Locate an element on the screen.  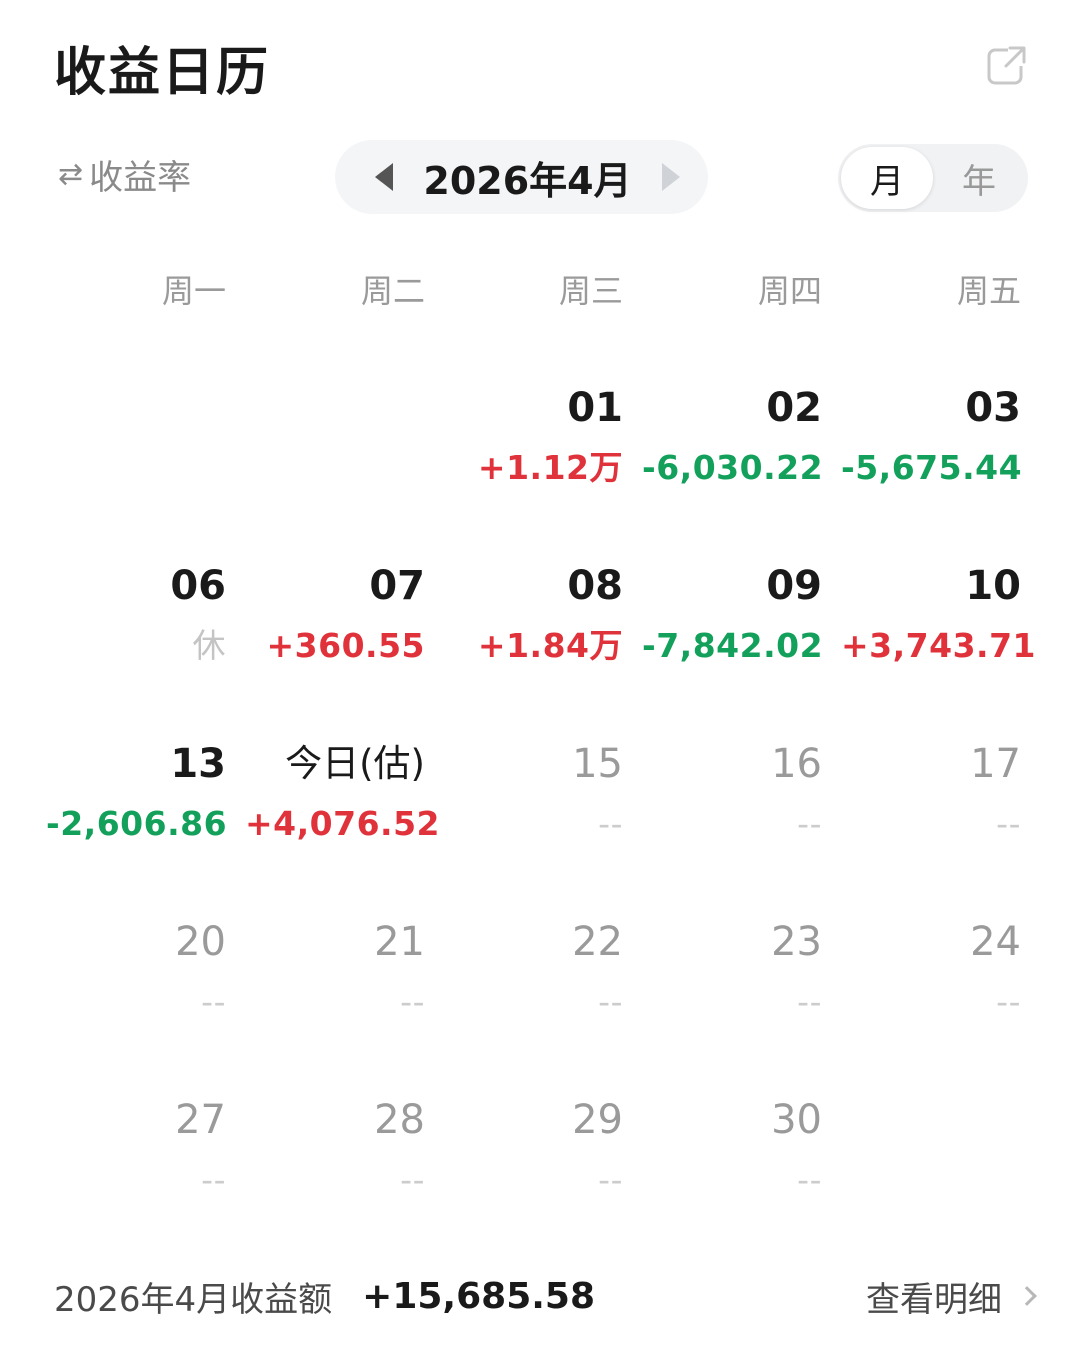
view-detail-link: 查看明细 is located at coordinates (951, 1296).